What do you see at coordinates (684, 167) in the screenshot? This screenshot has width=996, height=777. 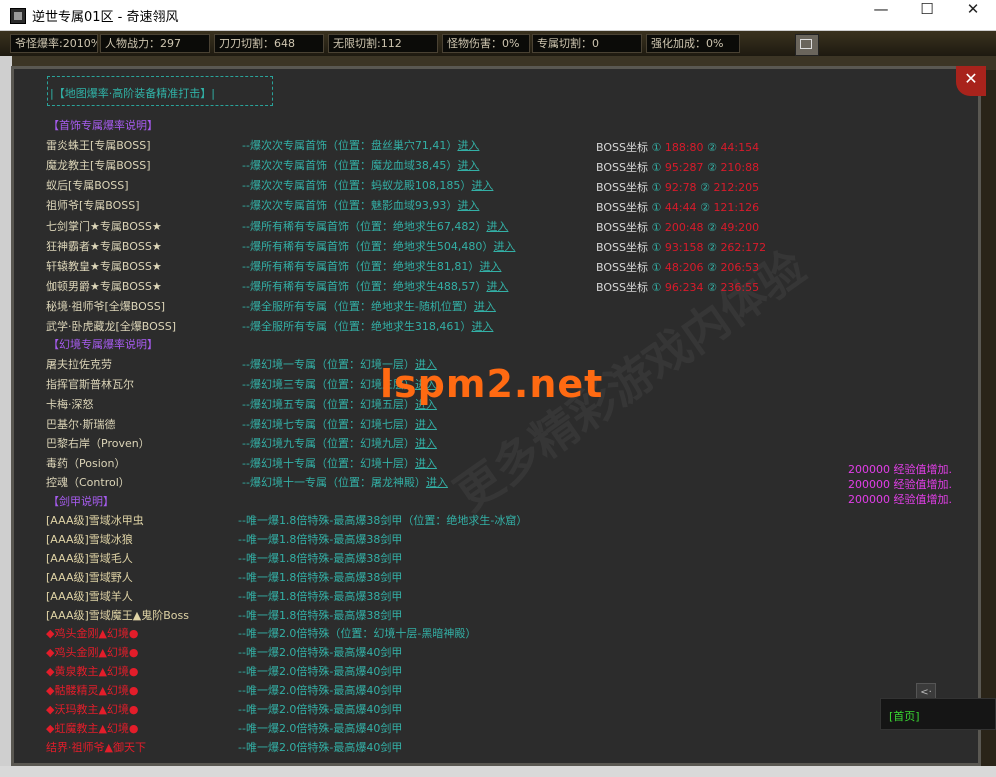 I see `boss-coord-1: 95:287` at bounding box center [684, 167].